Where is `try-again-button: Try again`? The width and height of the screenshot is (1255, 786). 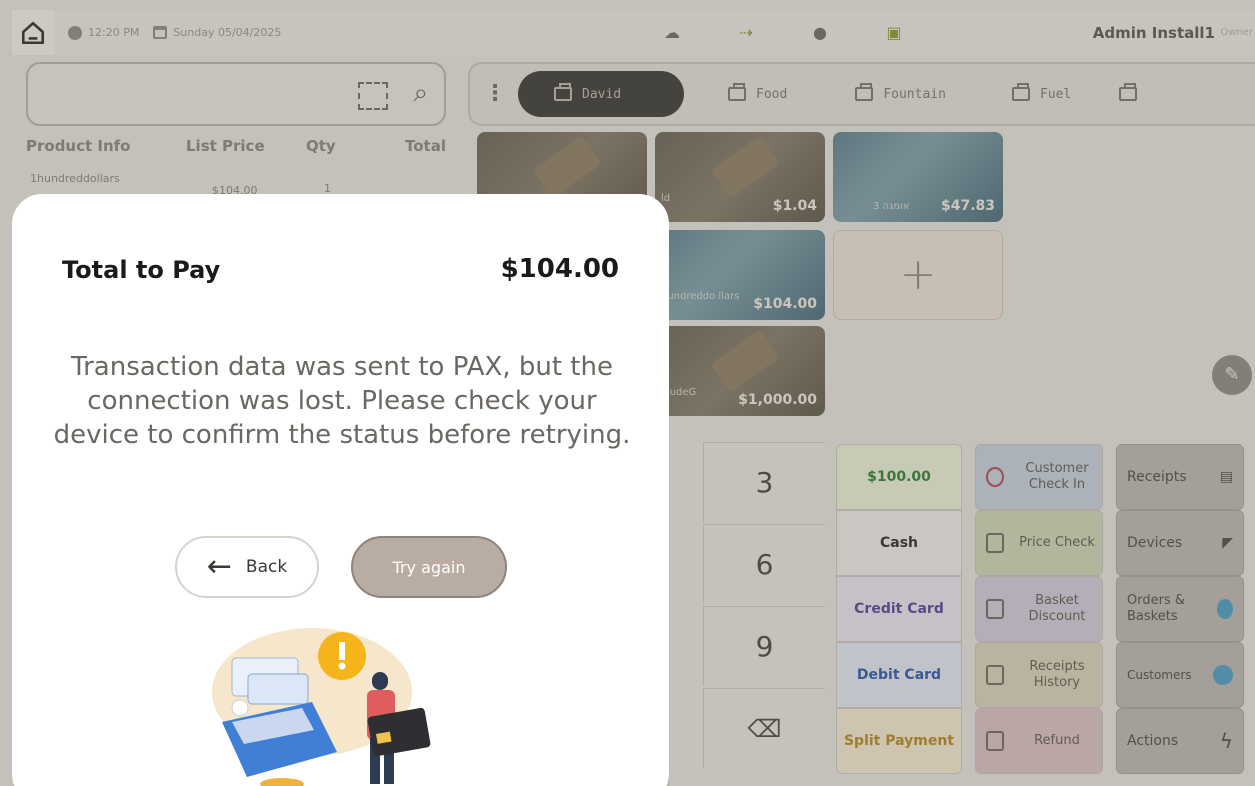
try-again-button: Try again is located at coordinates (429, 567).